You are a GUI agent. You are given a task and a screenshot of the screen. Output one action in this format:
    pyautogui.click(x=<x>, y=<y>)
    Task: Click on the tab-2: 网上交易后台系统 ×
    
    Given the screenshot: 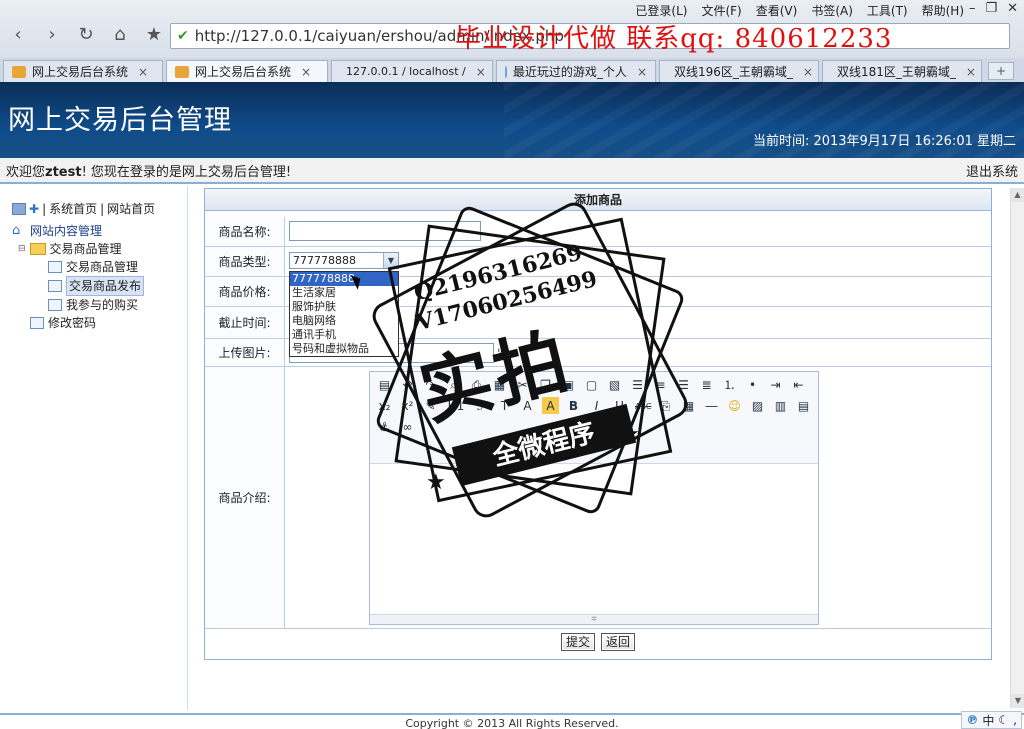 What is the action you would take?
    pyautogui.click(x=247, y=71)
    